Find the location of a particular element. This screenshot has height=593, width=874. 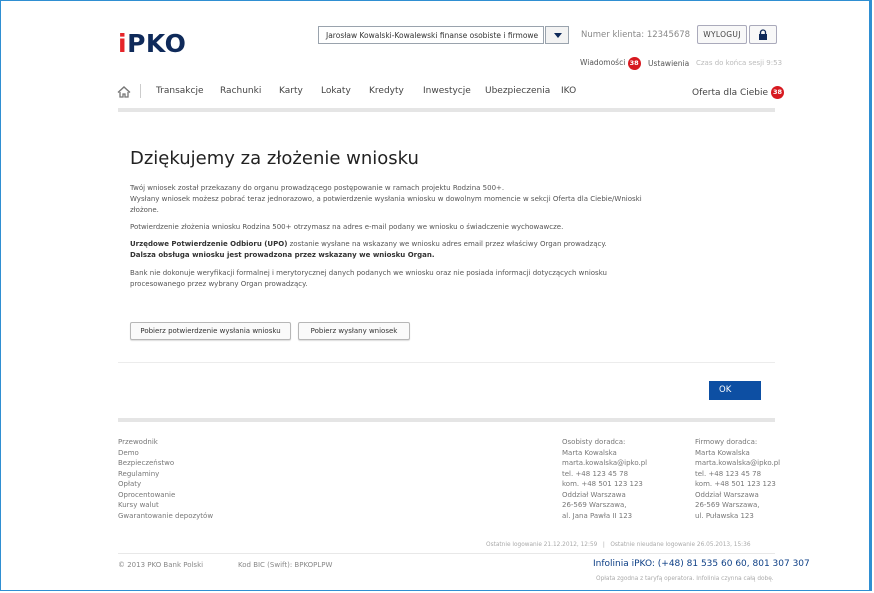

client-number: Numer klienta: 12345678 is located at coordinates (635, 35).